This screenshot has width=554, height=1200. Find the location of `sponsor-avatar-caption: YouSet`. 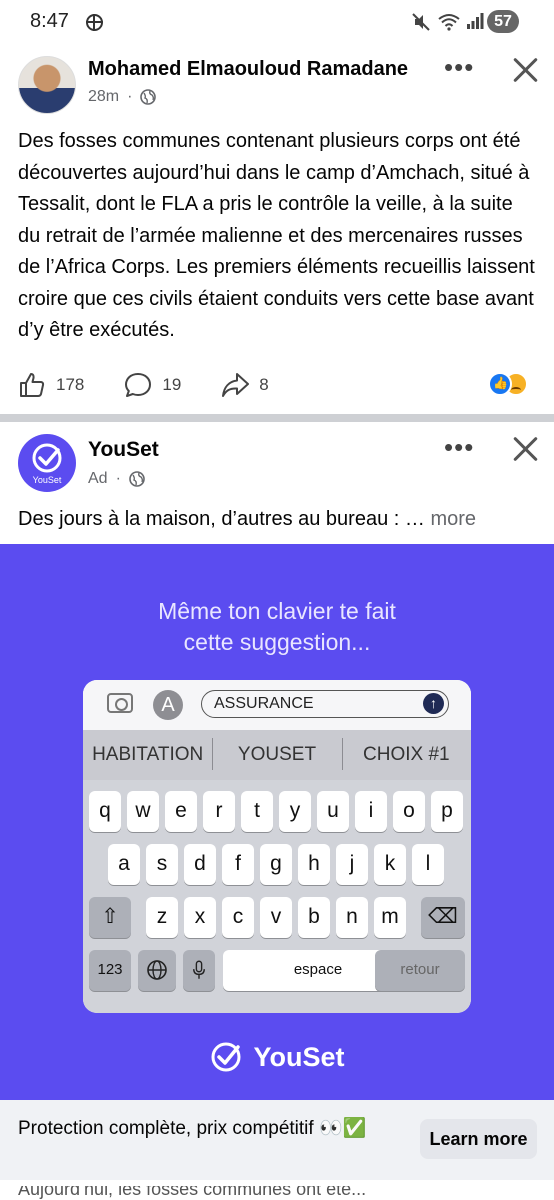

sponsor-avatar-caption: YouSet is located at coordinates (47, 480).